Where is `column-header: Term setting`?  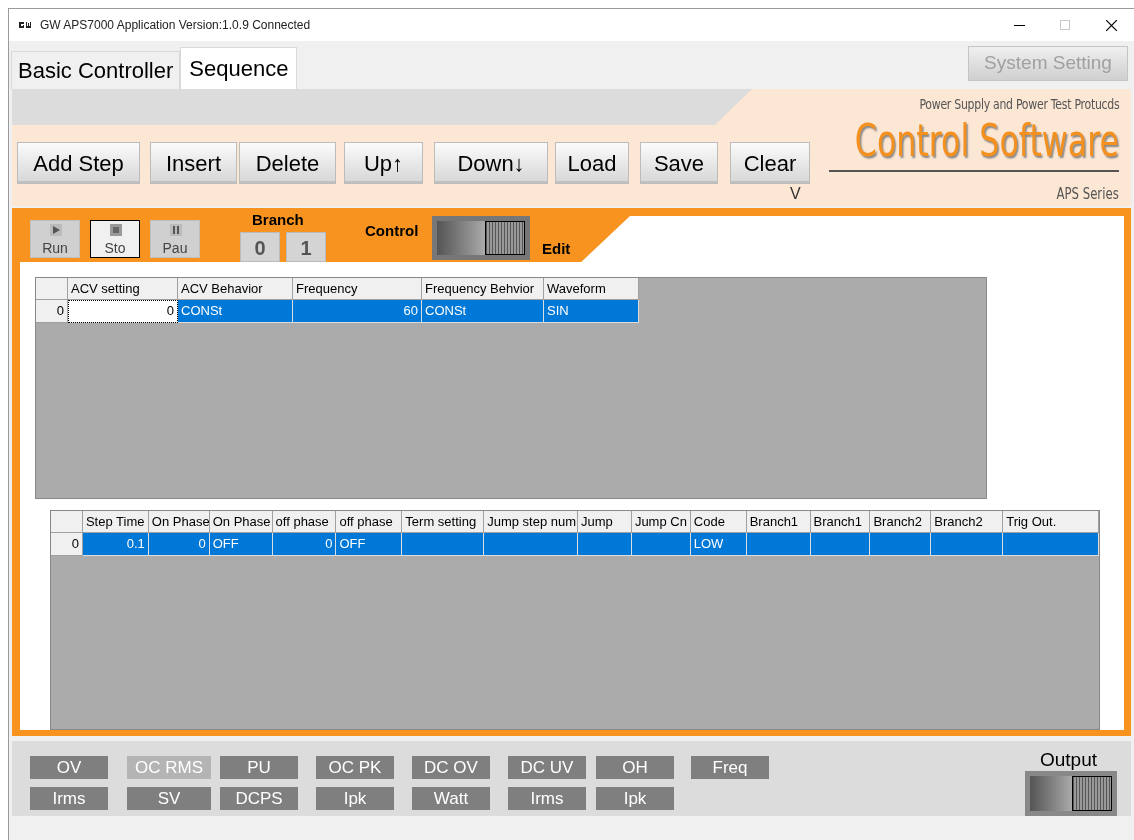 column-header: Term setting is located at coordinates (443, 522).